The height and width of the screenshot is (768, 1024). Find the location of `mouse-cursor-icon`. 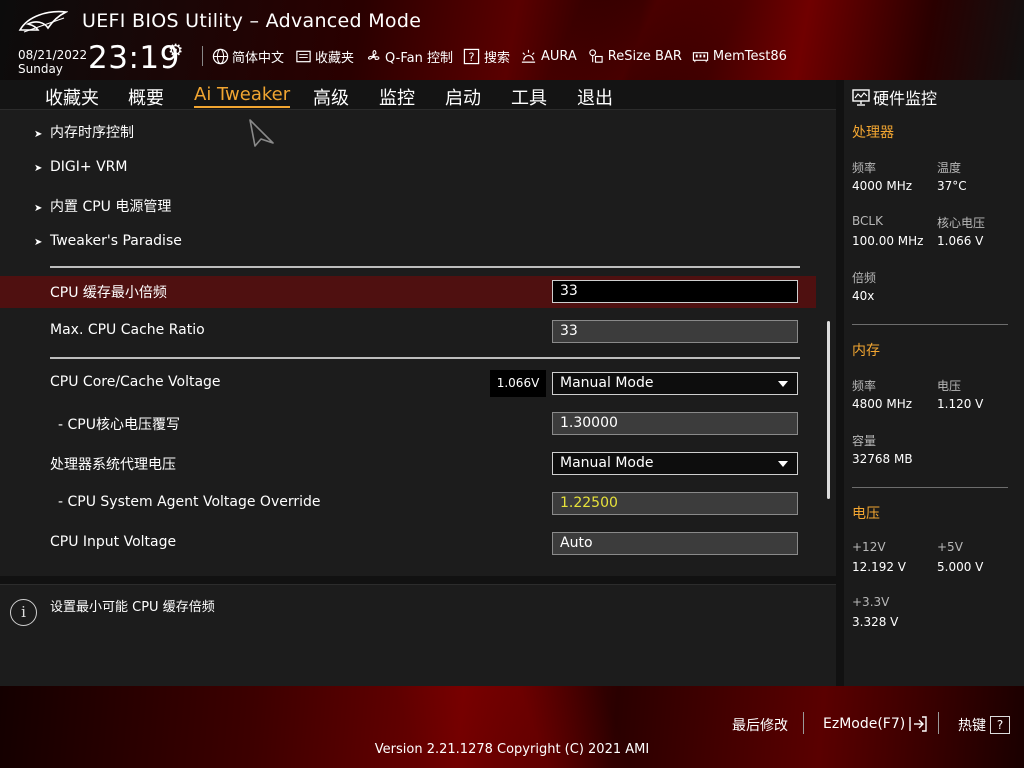

mouse-cursor-icon is located at coordinates (261, 133).